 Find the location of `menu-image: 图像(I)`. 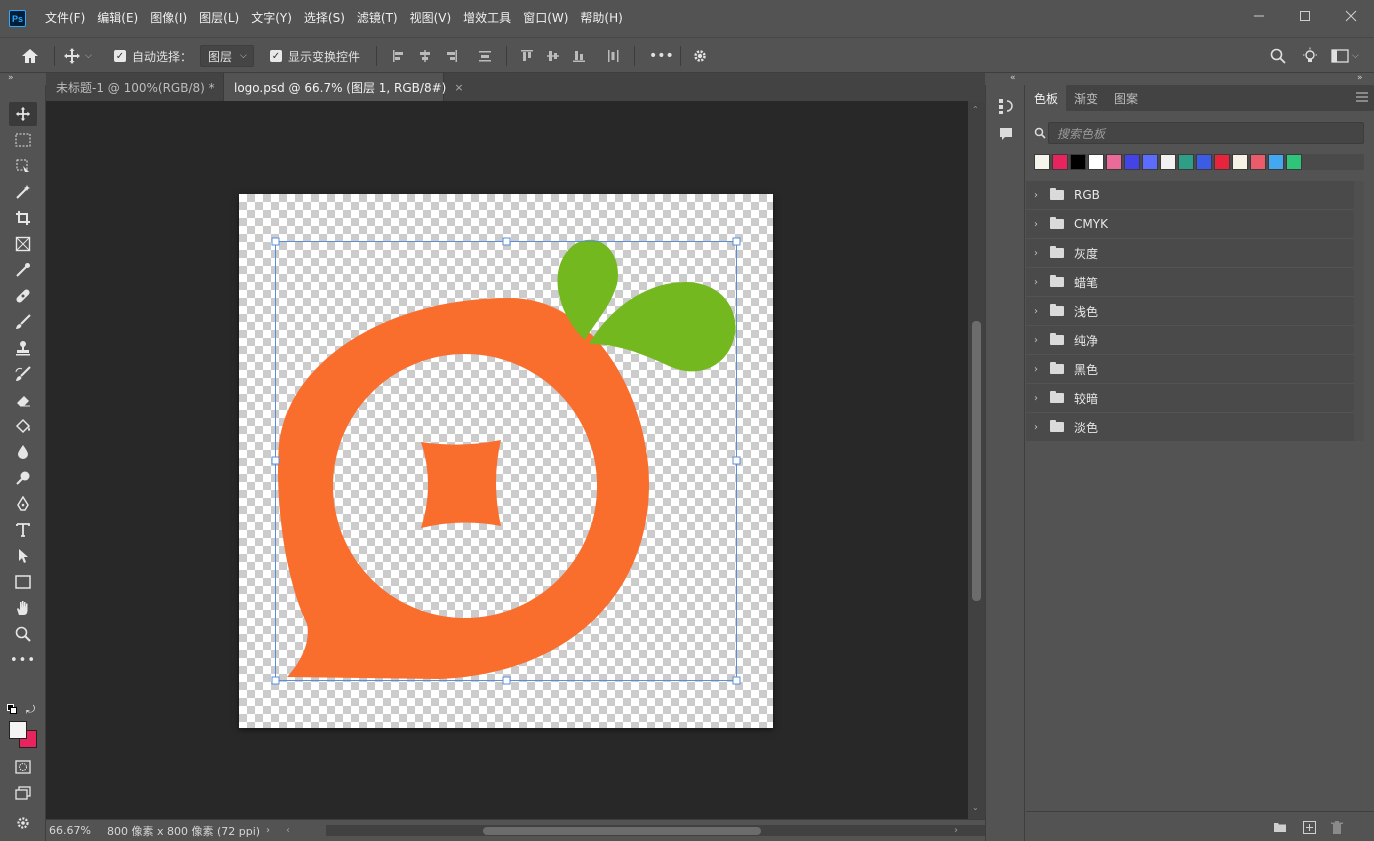

menu-image: 图像(I) is located at coordinates (168, 18).